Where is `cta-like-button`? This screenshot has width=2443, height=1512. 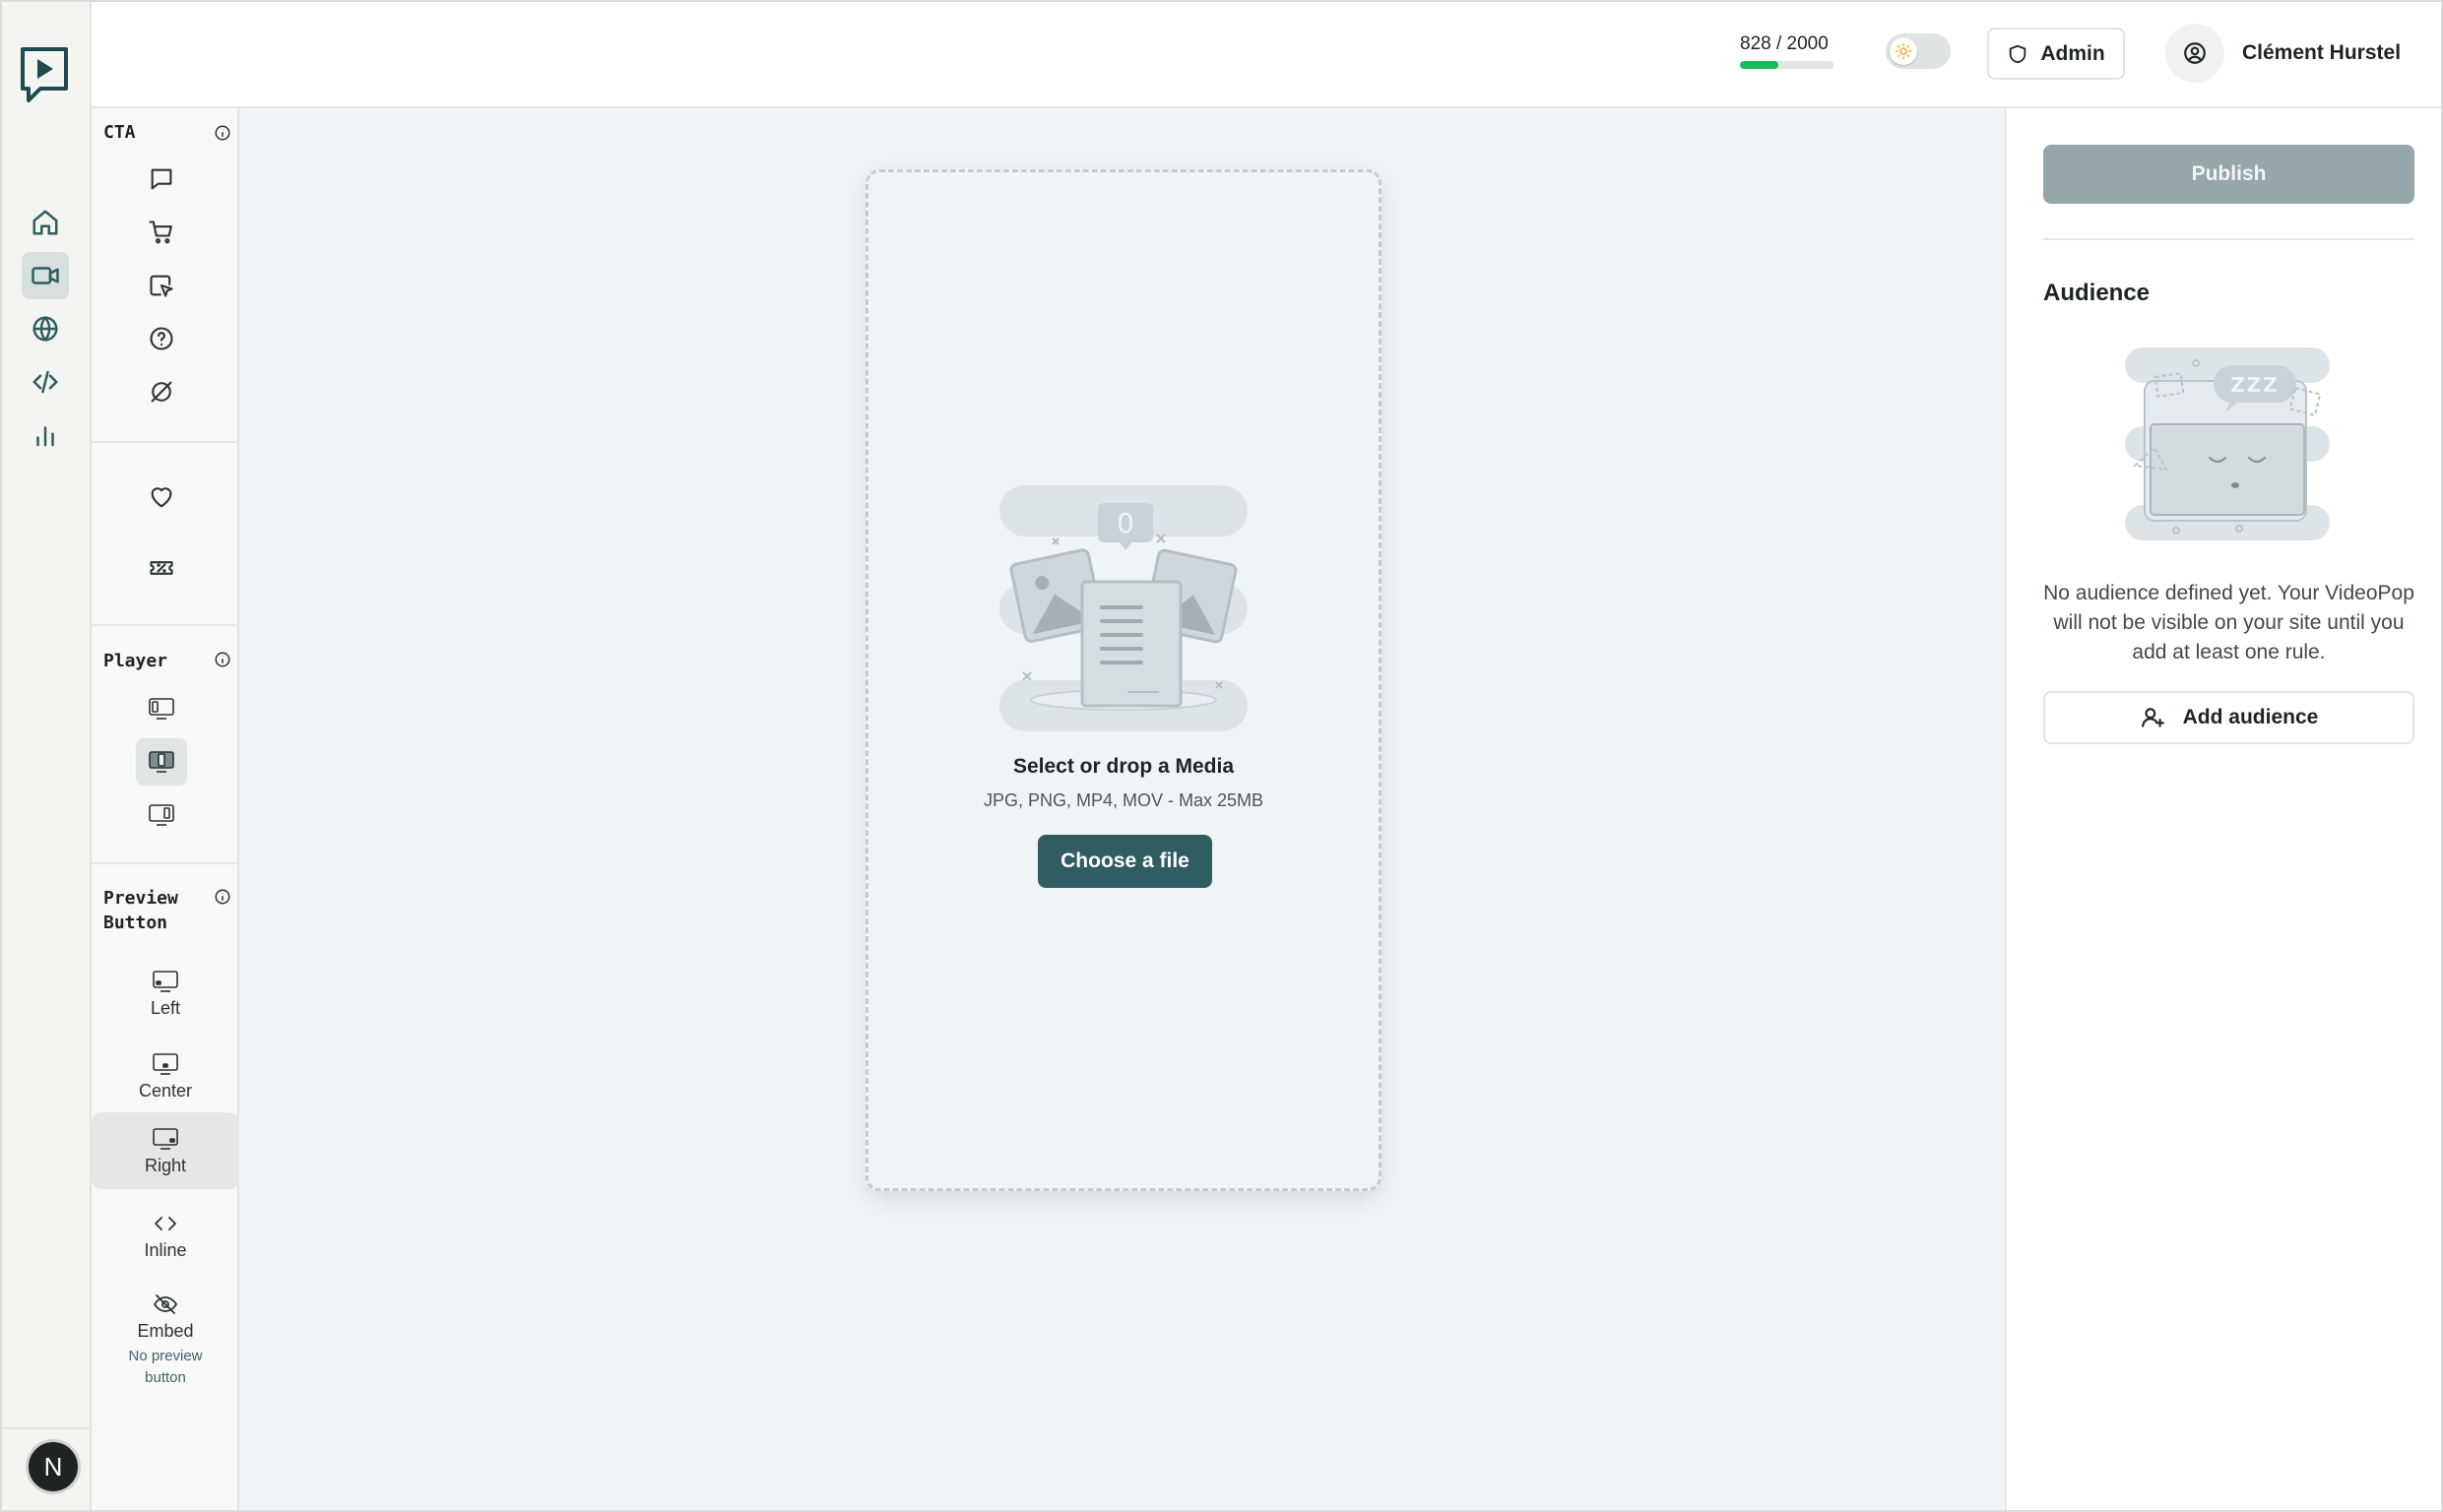 cta-like-button is located at coordinates (161, 497).